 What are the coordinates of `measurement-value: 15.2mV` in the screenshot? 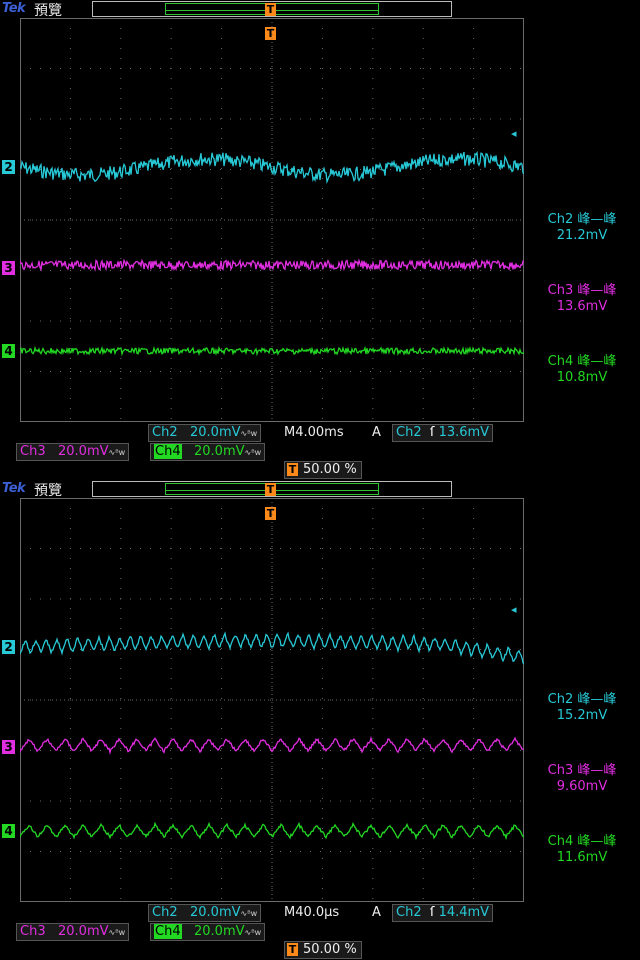 It's located at (582, 715).